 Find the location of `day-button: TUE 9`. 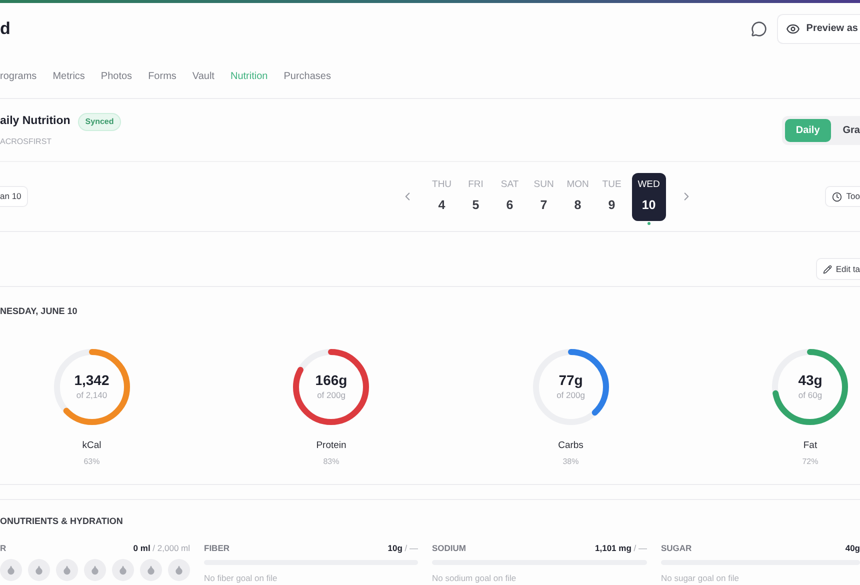

day-button: TUE 9 is located at coordinates (612, 196).